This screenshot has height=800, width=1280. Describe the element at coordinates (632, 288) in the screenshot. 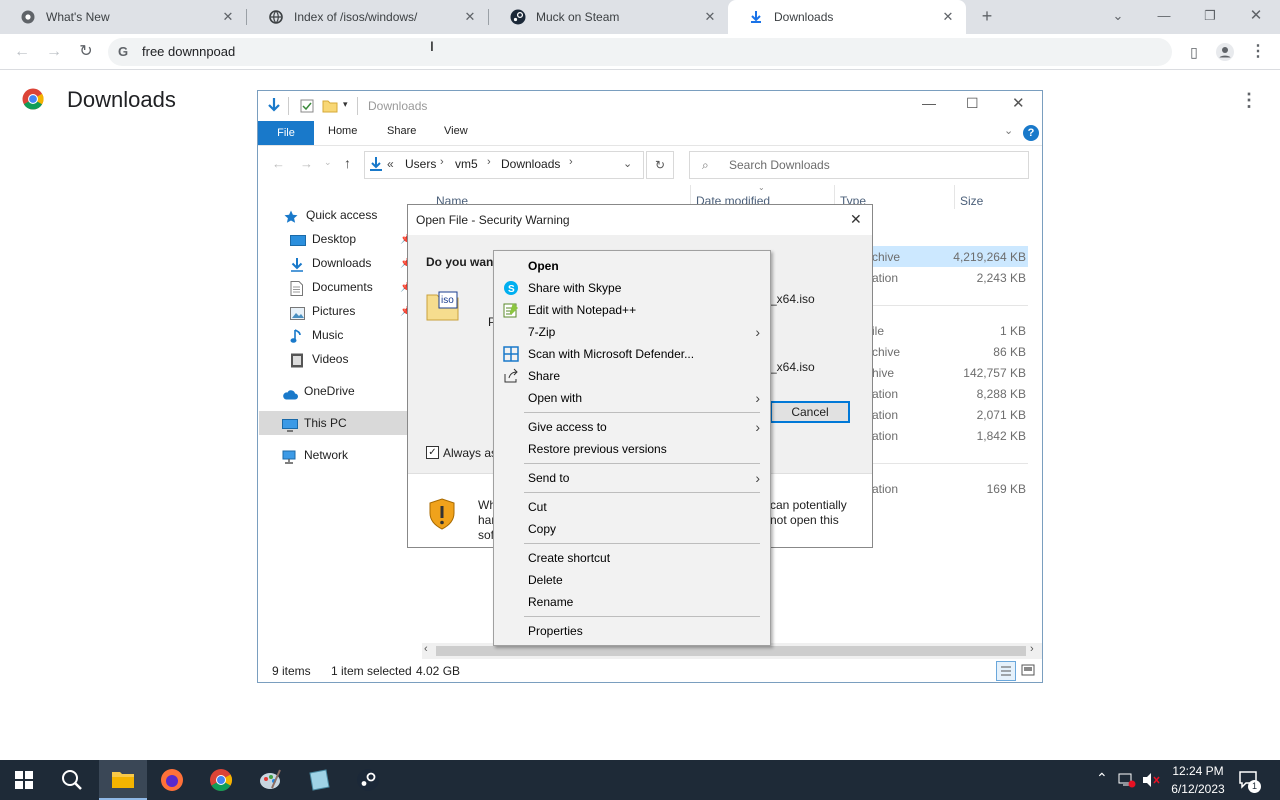

I see `menu-item-share-with-skype: S Share with Skype` at that location.